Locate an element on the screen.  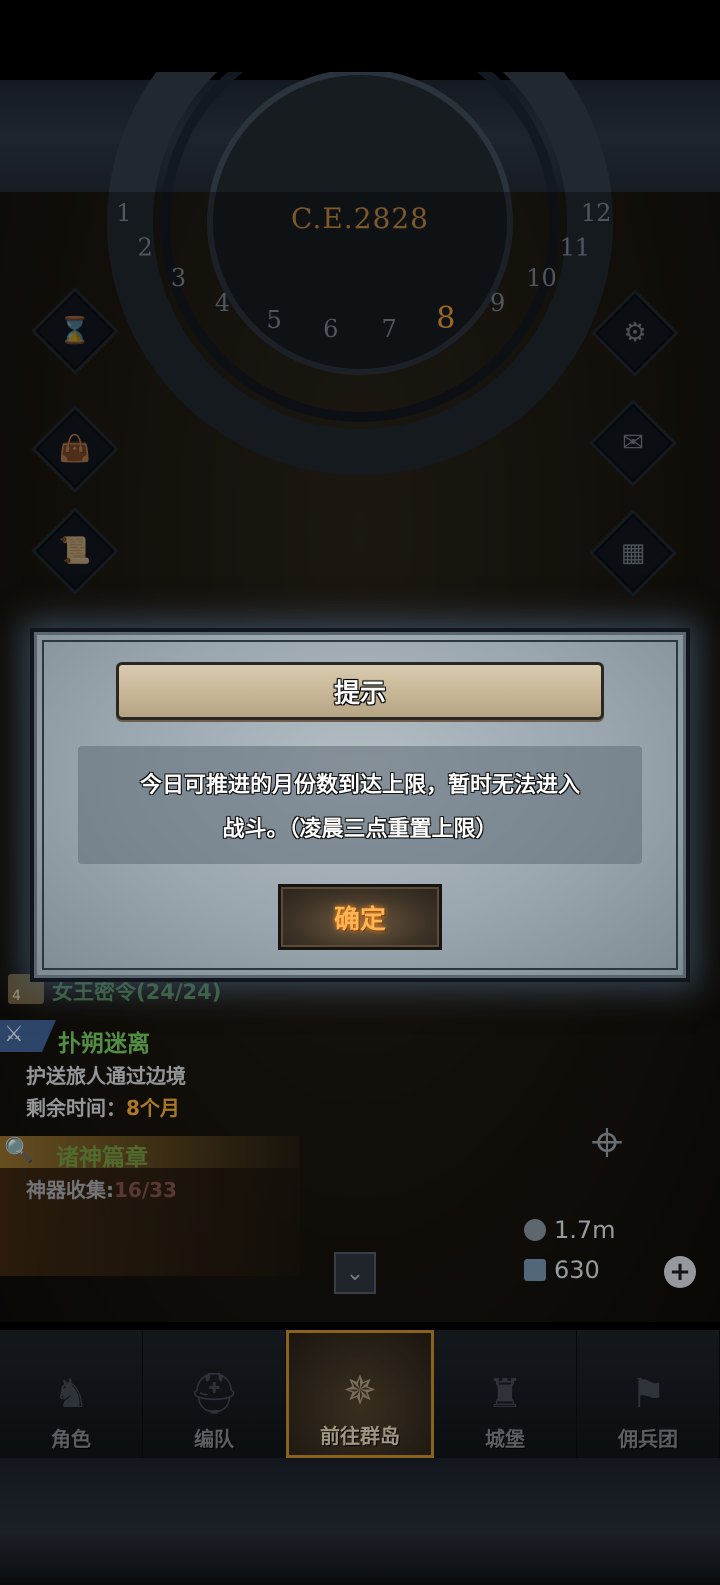
dialog-message-line2: 战斗。（凌晨三点重置上限） is located at coordinates (360, 829).